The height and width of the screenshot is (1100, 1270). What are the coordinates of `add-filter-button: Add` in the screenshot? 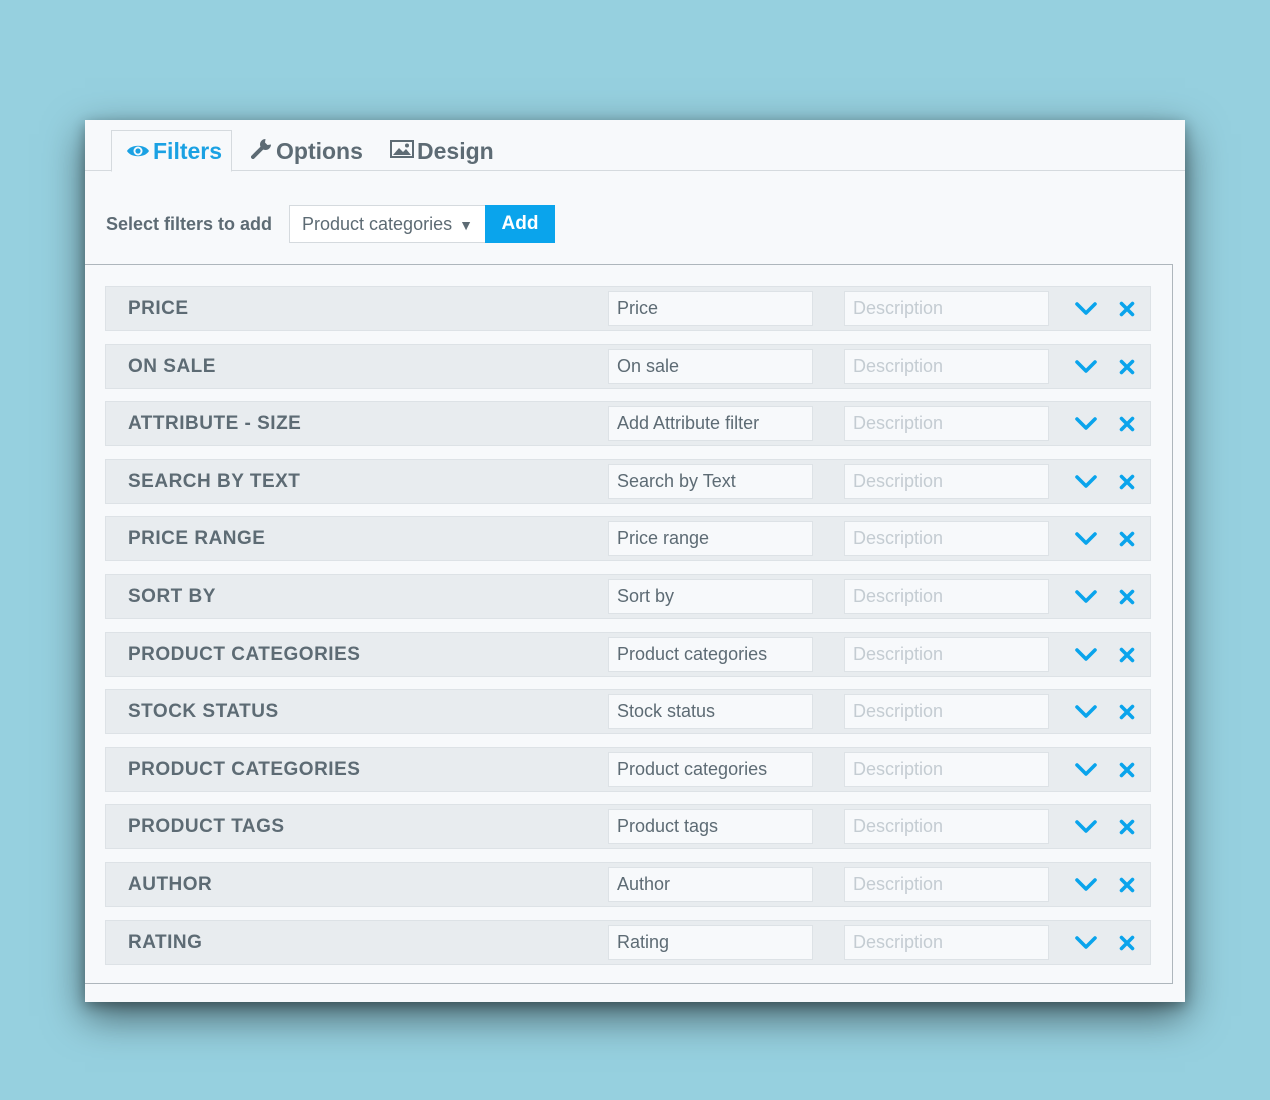 It's located at (520, 224).